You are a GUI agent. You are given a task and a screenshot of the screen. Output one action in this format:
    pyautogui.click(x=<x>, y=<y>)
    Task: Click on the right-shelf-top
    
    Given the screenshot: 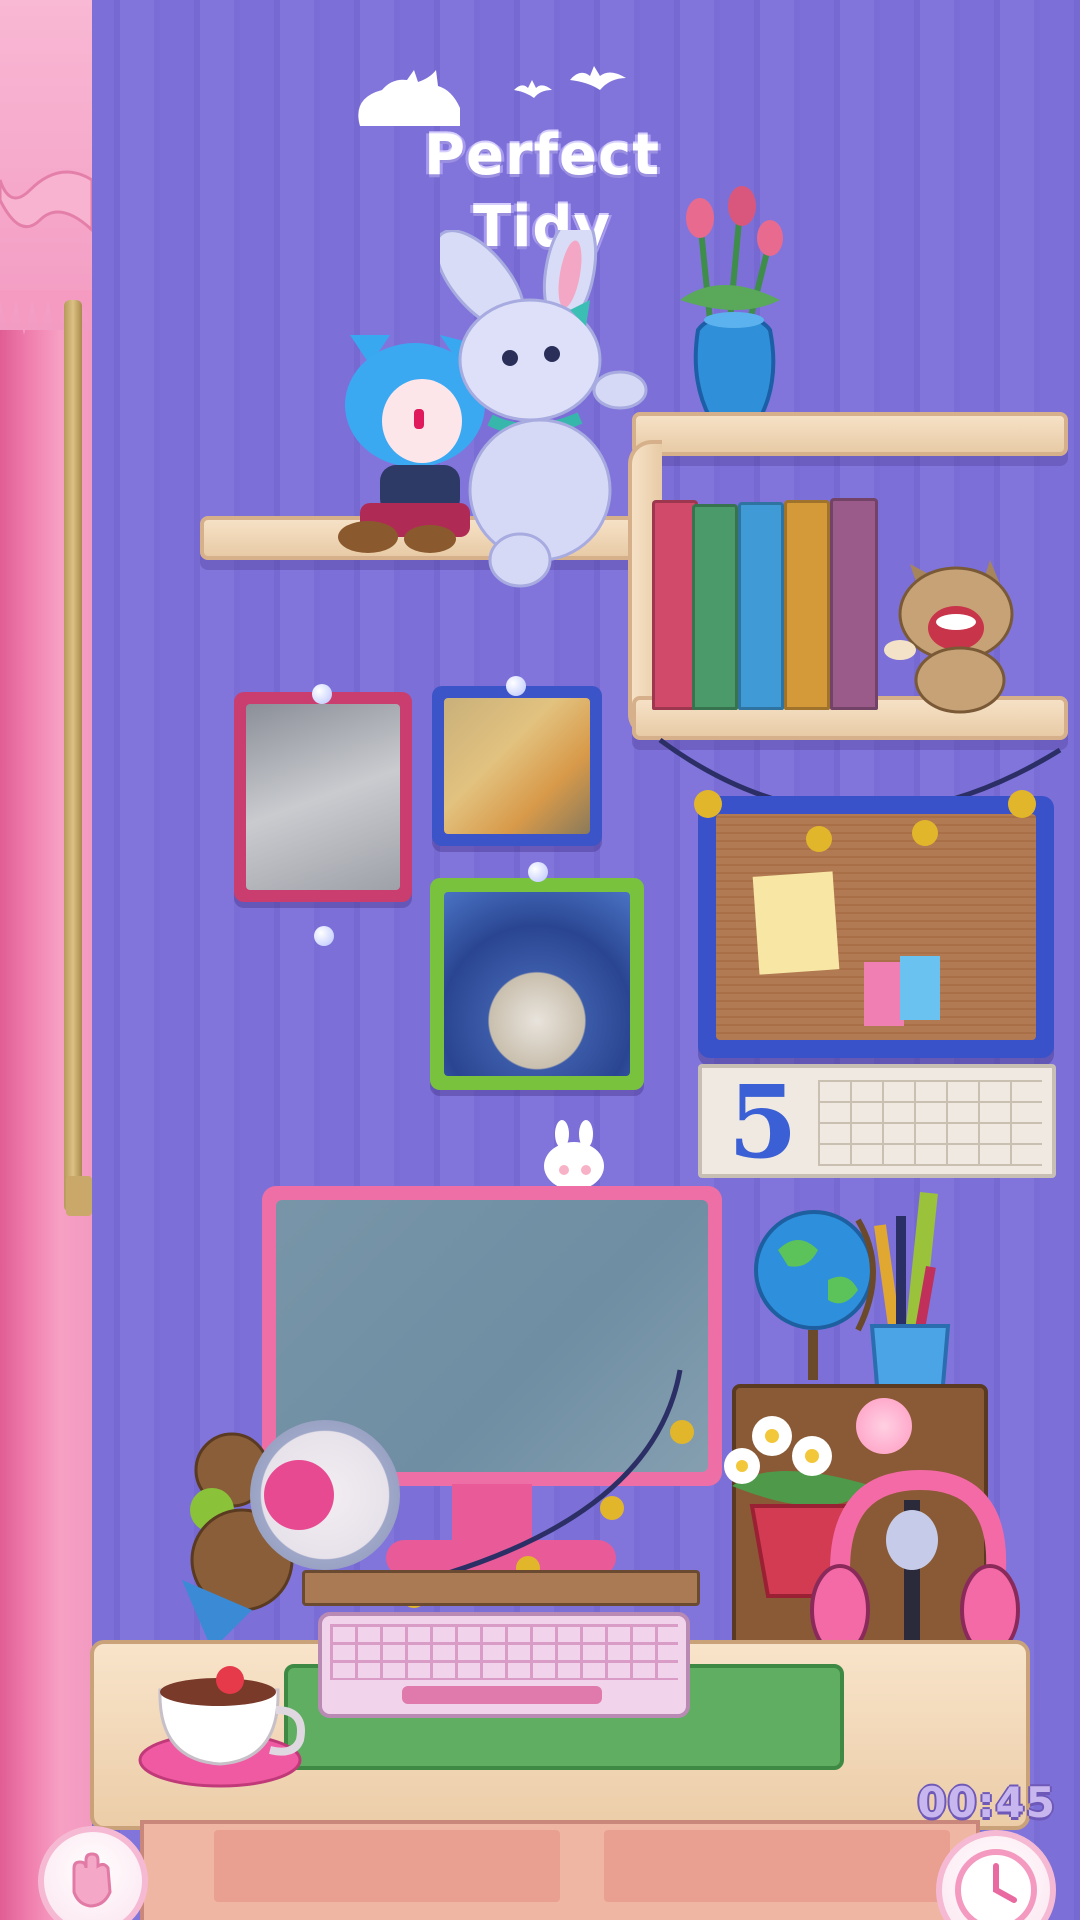 What is the action you would take?
    pyautogui.click(x=850, y=434)
    